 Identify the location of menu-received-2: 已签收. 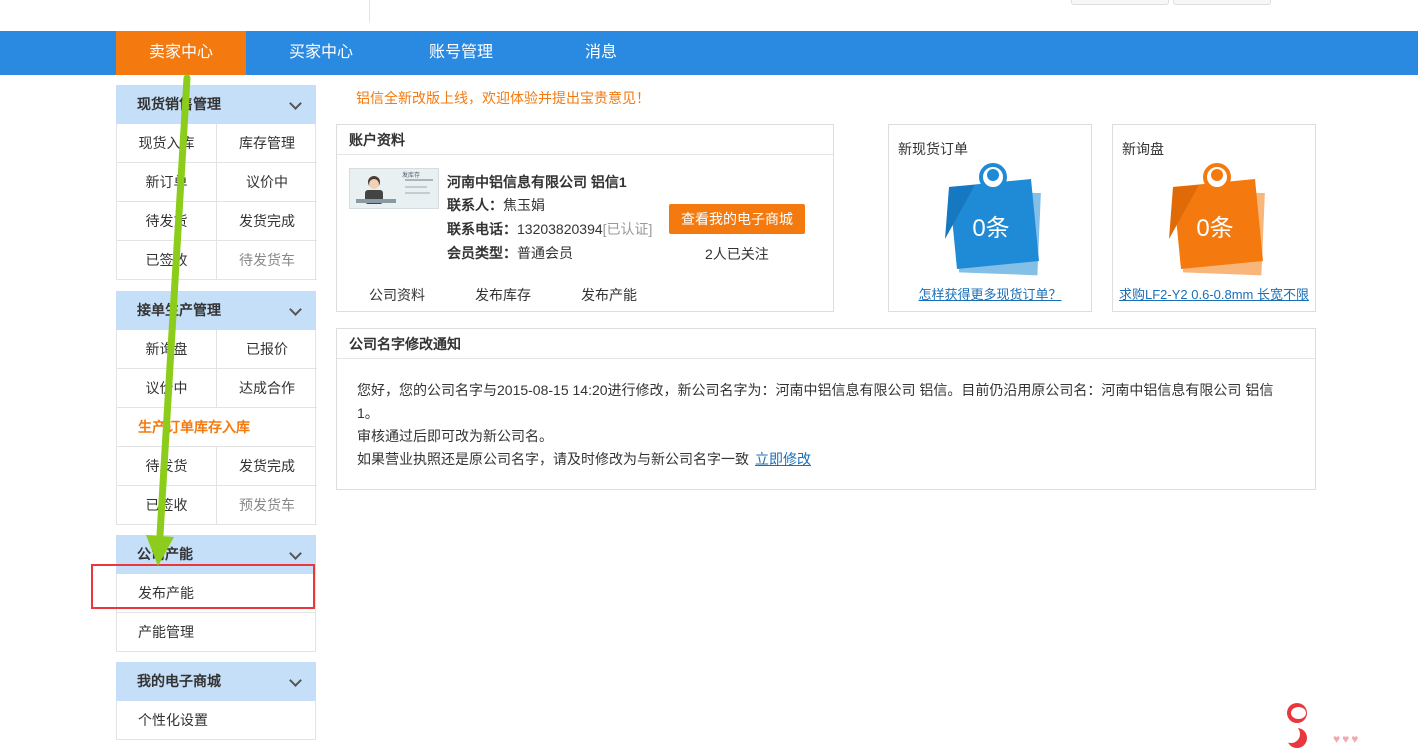
(167, 505).